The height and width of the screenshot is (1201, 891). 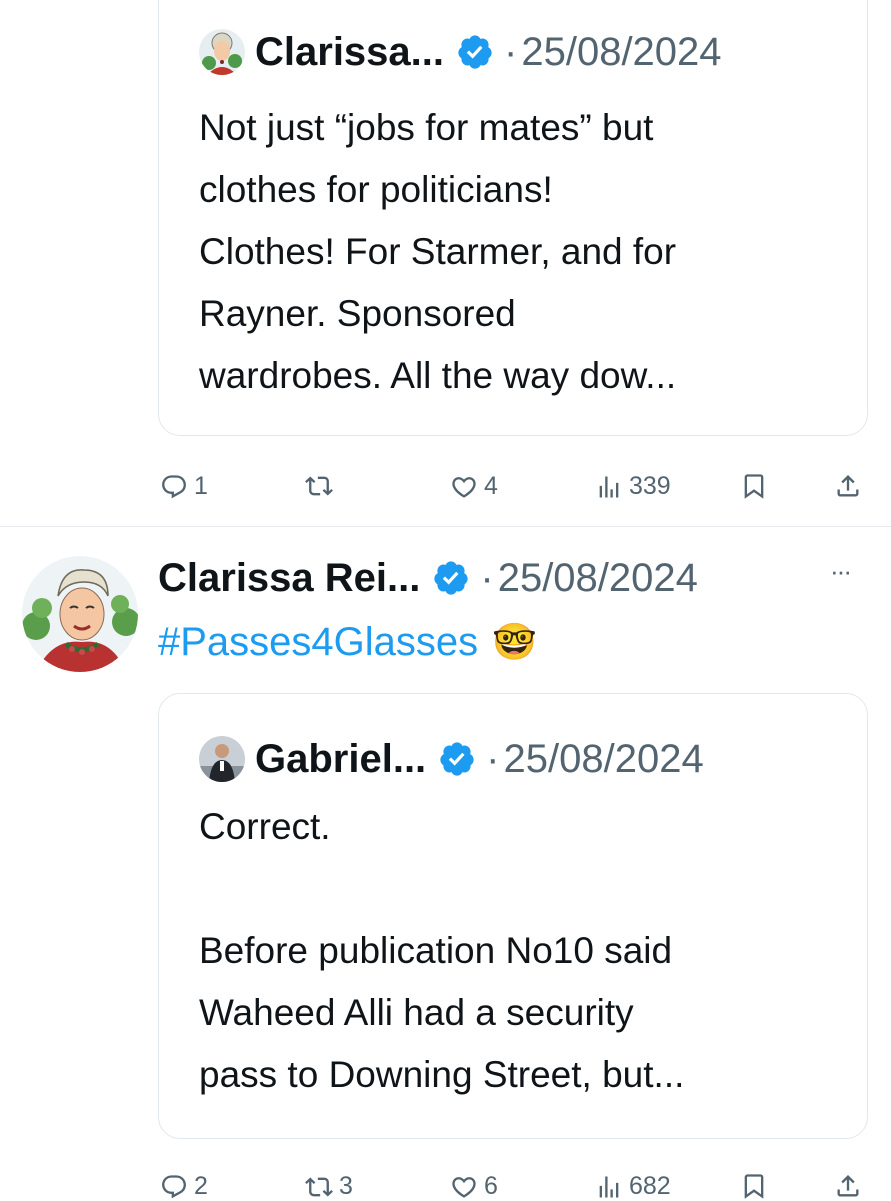 What do you see at coordinates (318, 642) in the screenshot?
I see `hashtag-link: #Passes4Glasses` at bounding box center [318, 642].